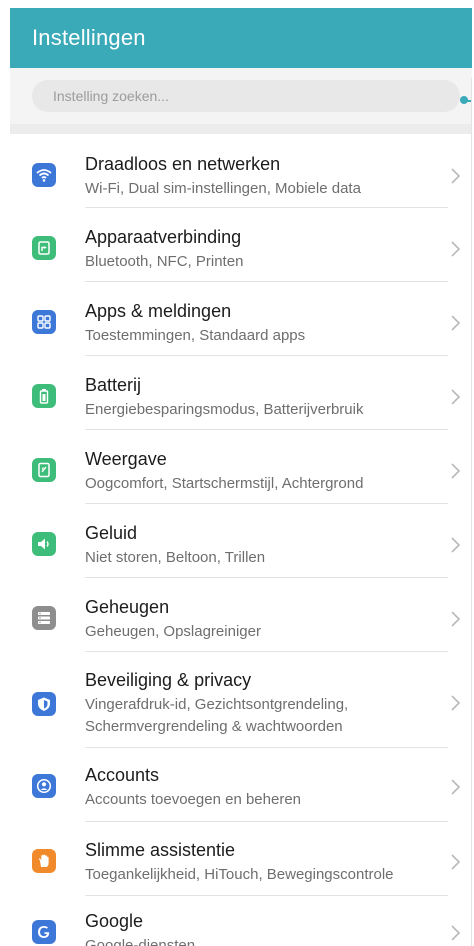  I want to click on item-subtitle: Geheugen, Opslagreiniger, so click(173, 631).